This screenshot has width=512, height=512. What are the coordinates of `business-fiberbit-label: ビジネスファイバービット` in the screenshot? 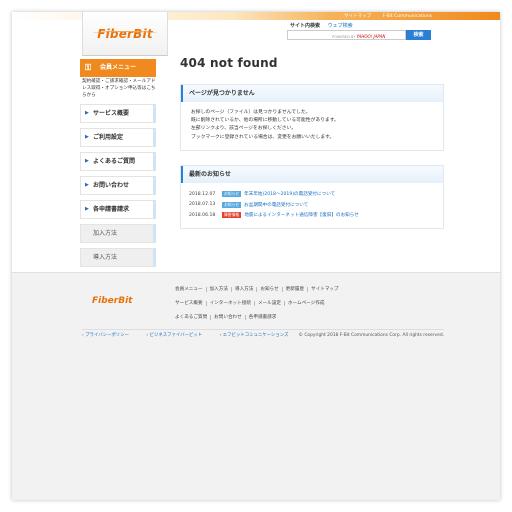 It's located at (176, 335).